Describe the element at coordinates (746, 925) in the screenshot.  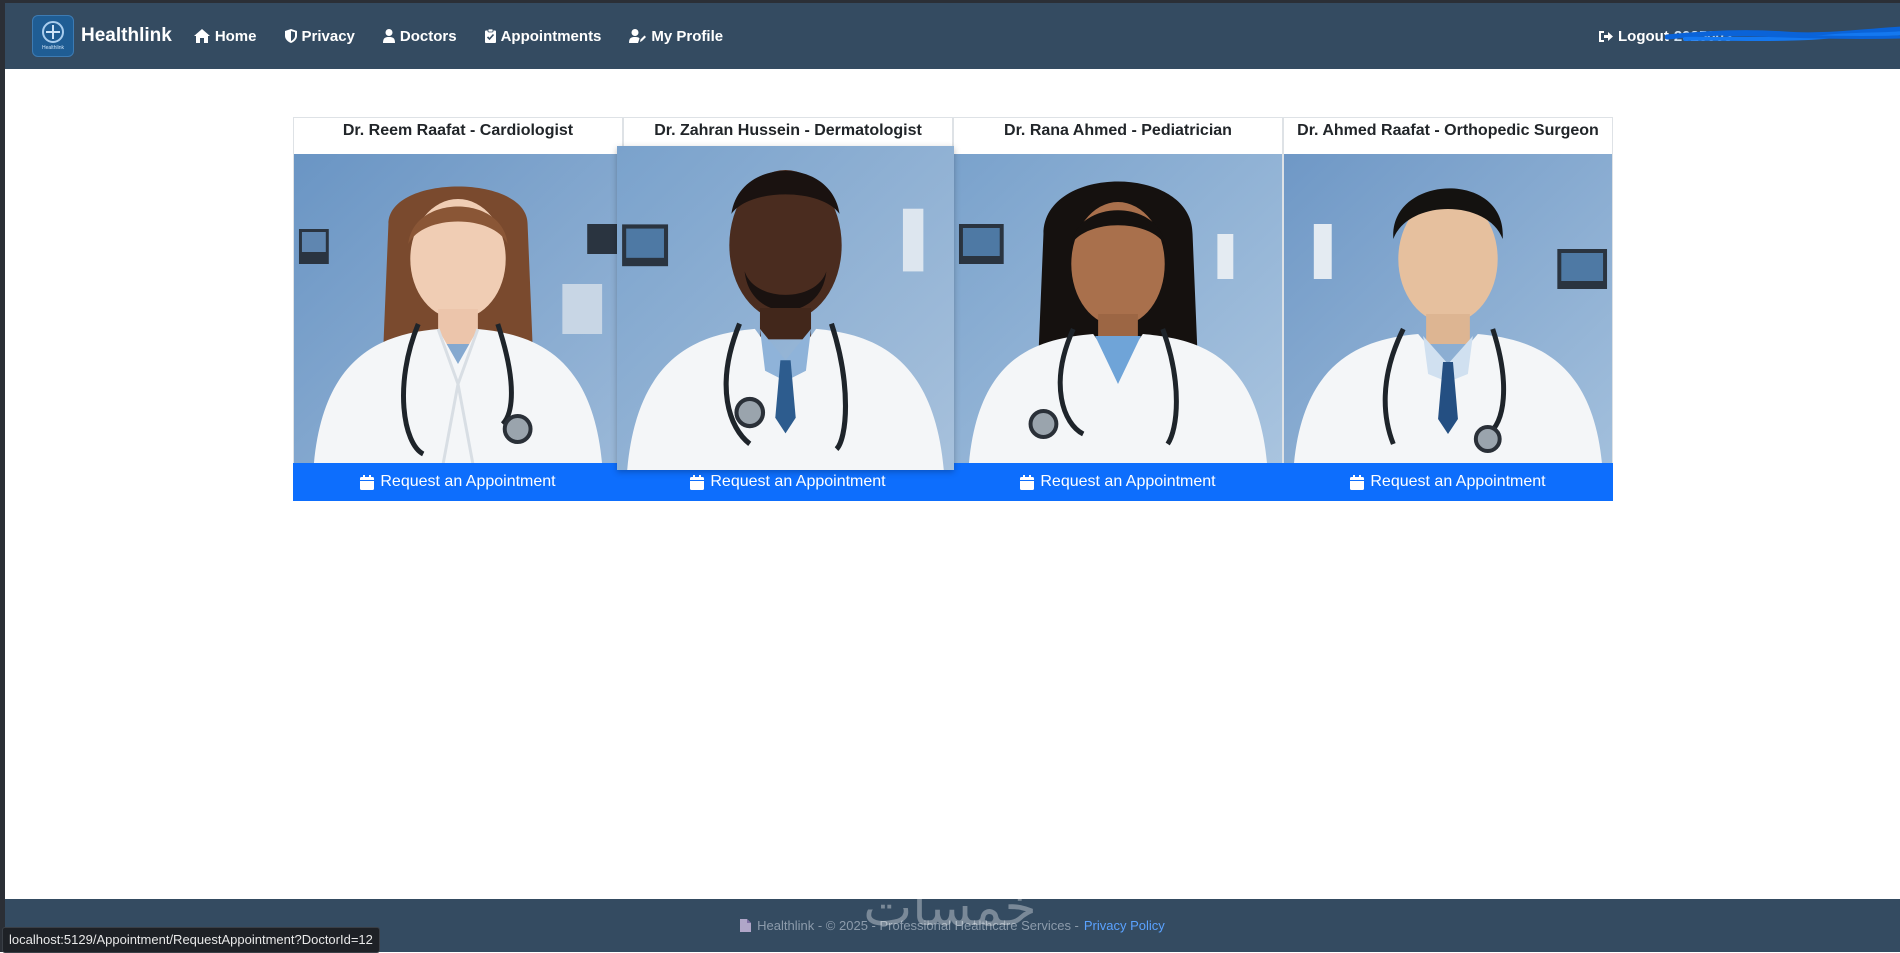
I see `file-icon` at that location.